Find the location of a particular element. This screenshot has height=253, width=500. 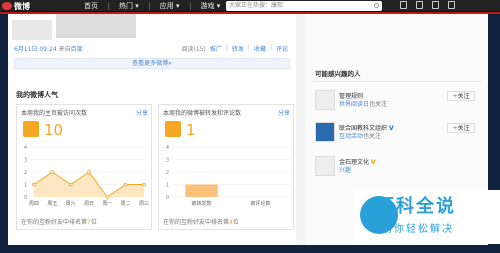

x-tick-label: 被转发数 is located at coordinates (201, 203).